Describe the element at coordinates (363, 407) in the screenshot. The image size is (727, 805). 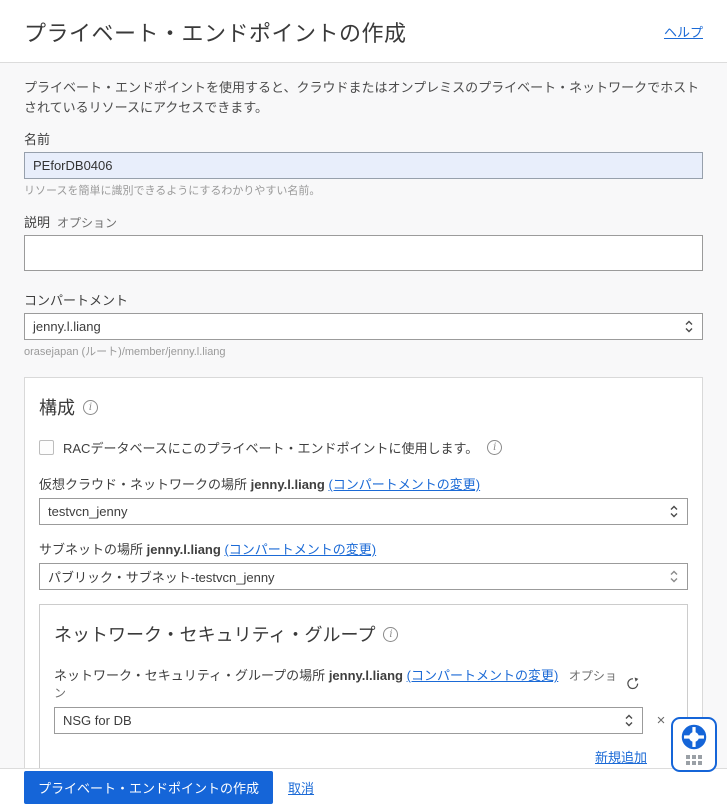
I see `configuration-title: 構成 i` at that location.